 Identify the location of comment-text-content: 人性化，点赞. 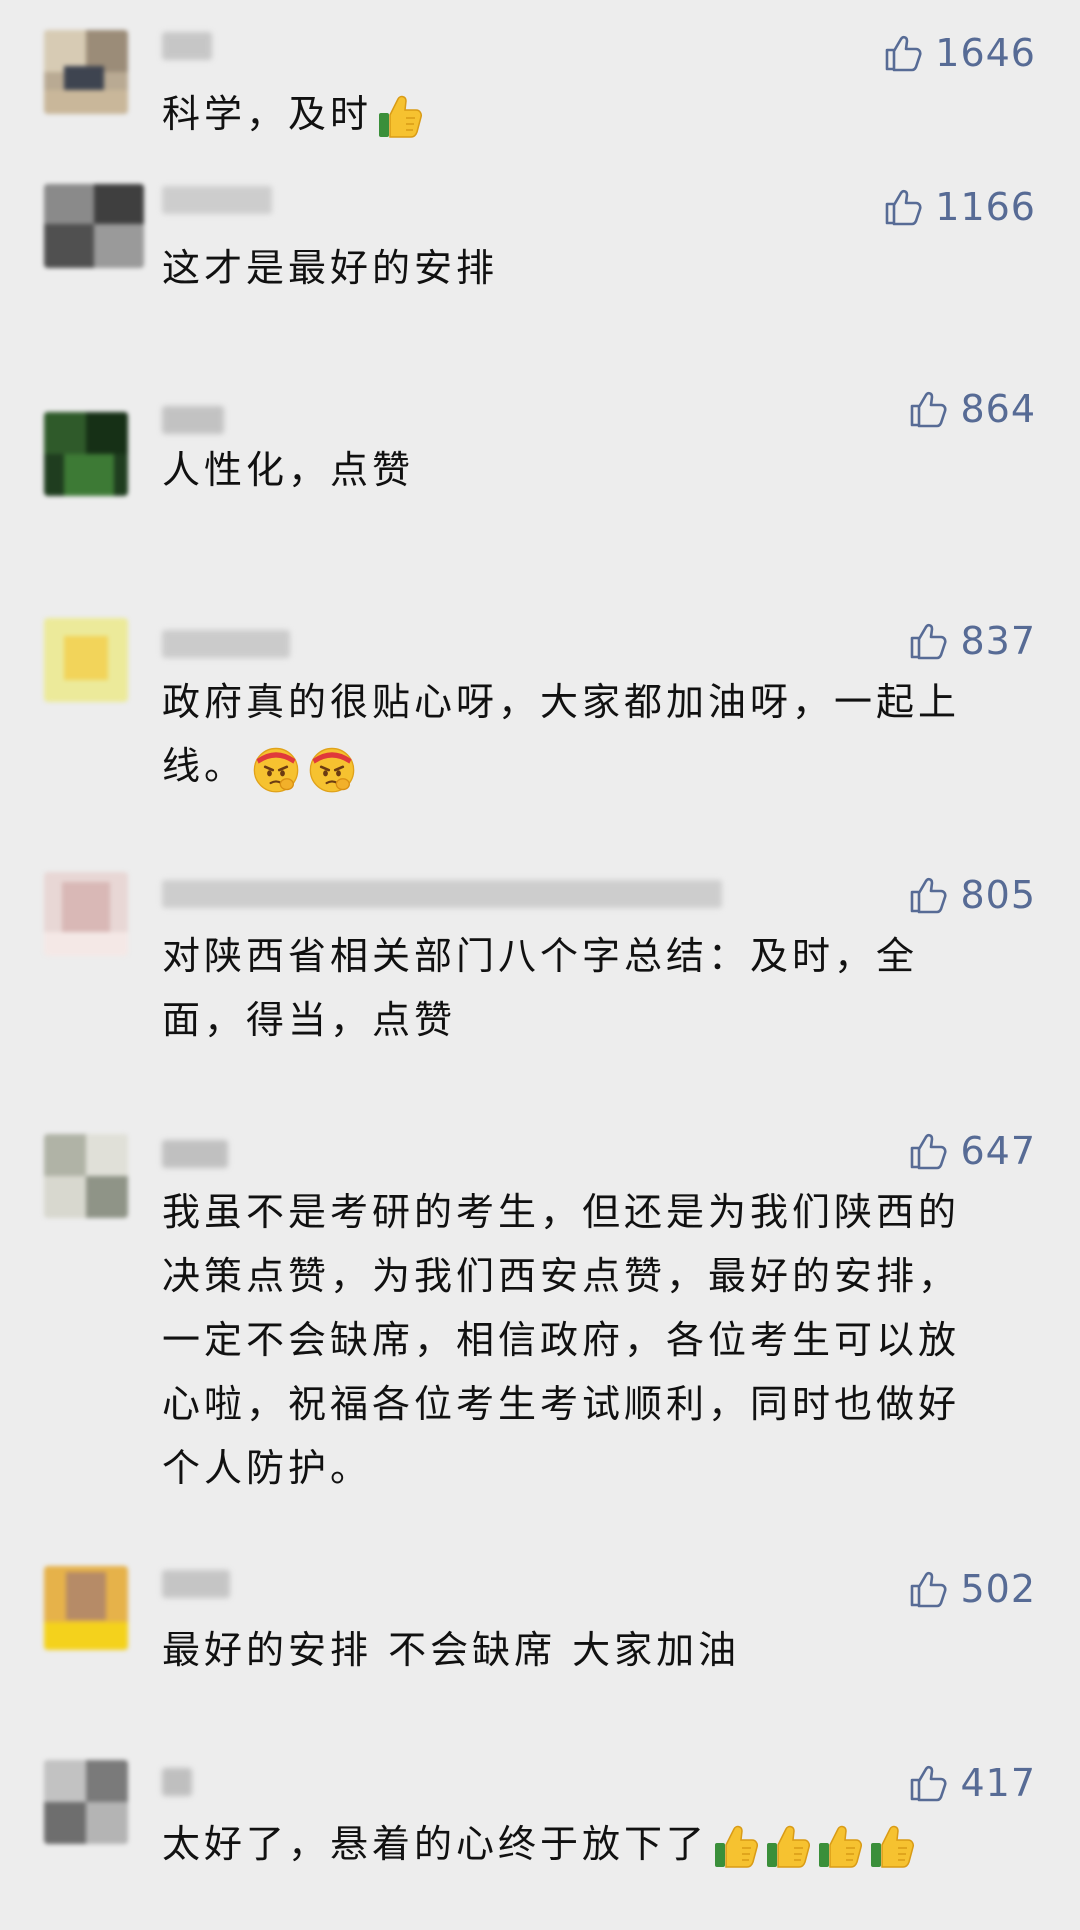
(288, 470).